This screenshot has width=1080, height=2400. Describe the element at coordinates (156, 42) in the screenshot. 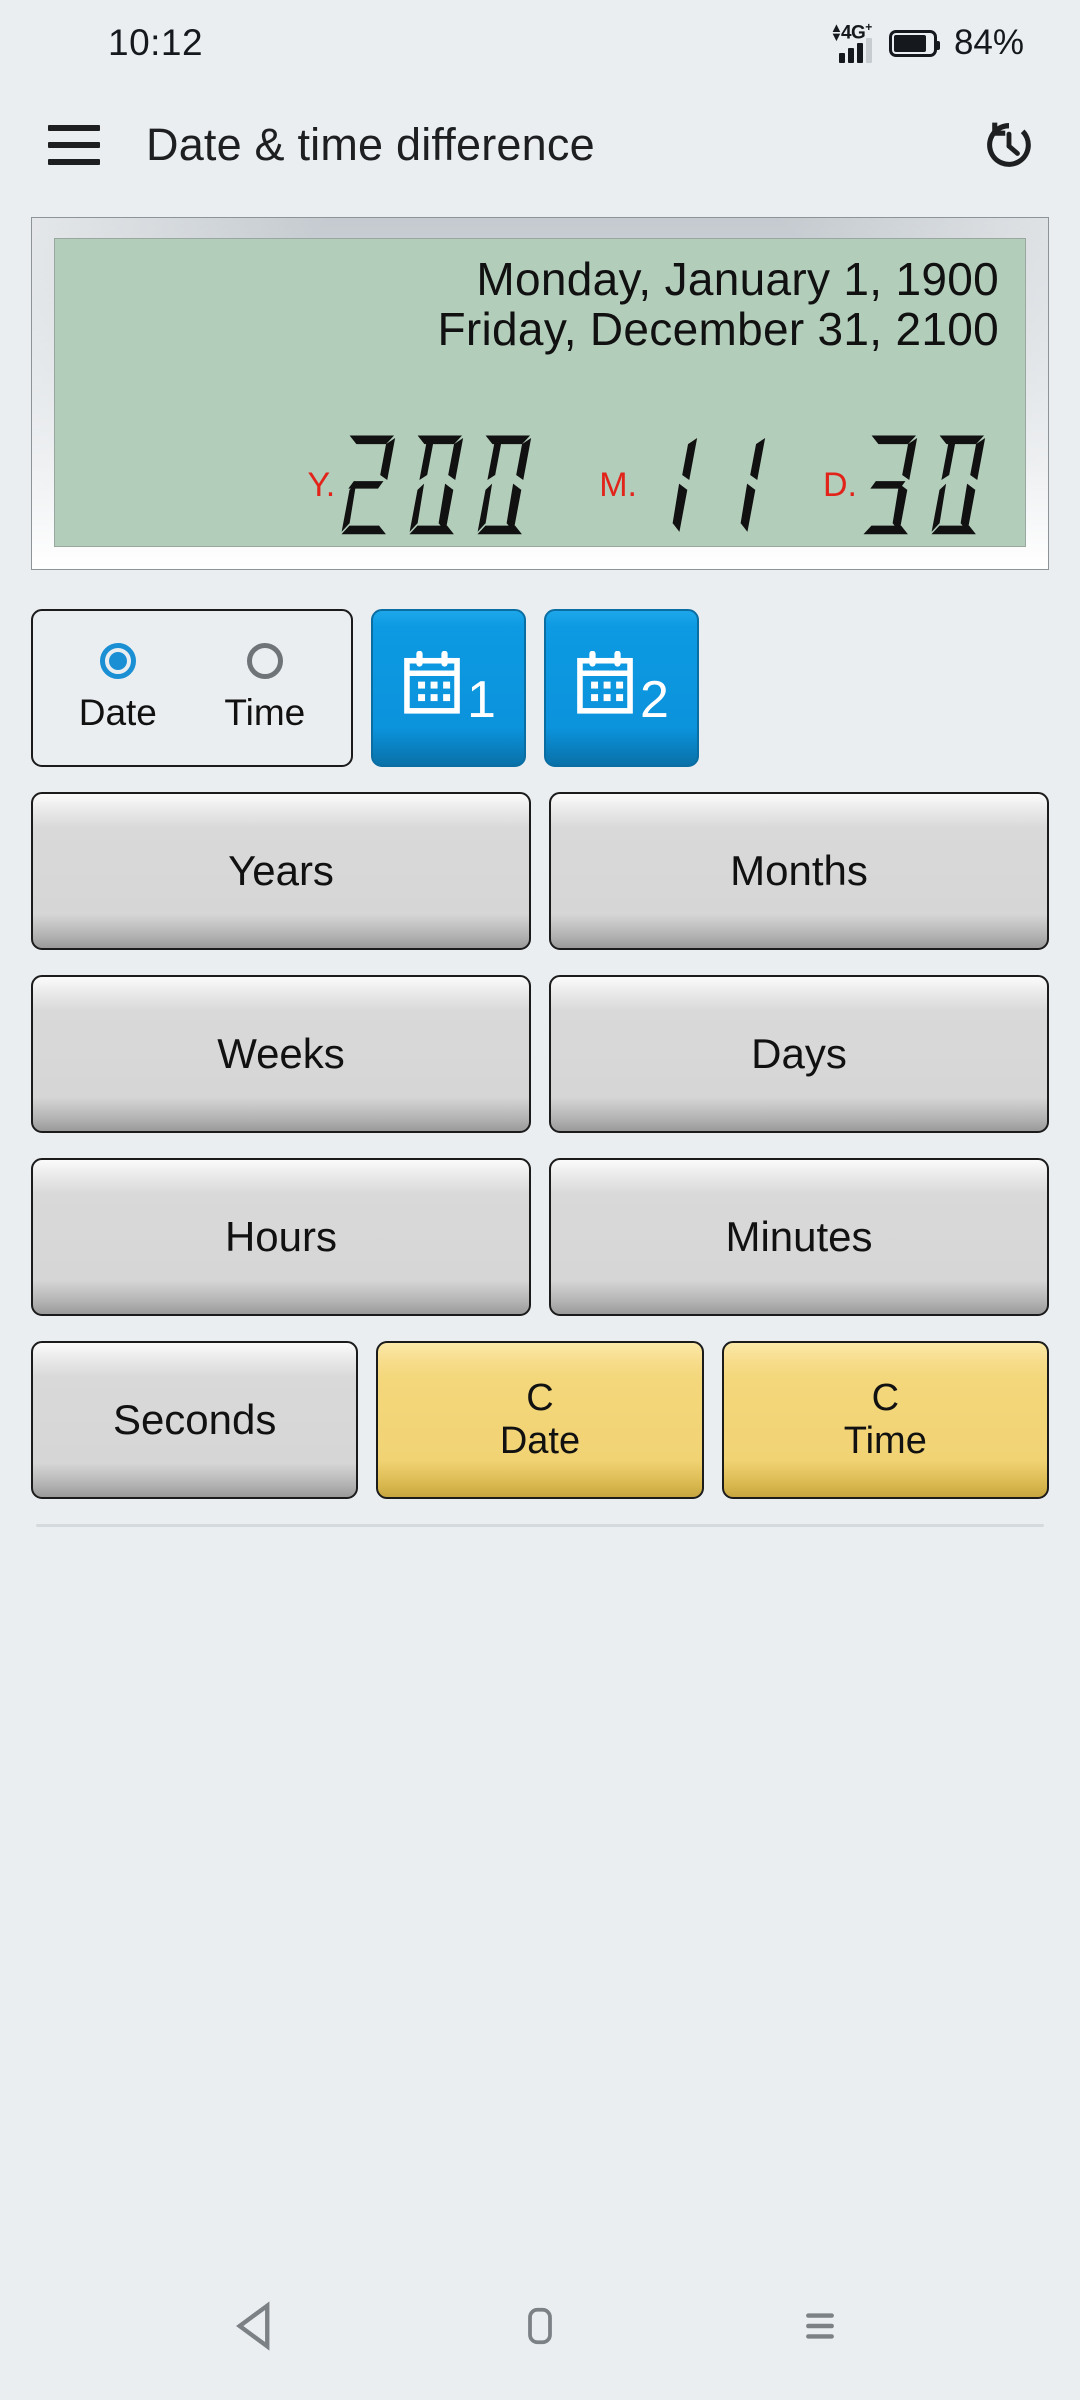

I see `status-bar-clock: 10:12` at that location.